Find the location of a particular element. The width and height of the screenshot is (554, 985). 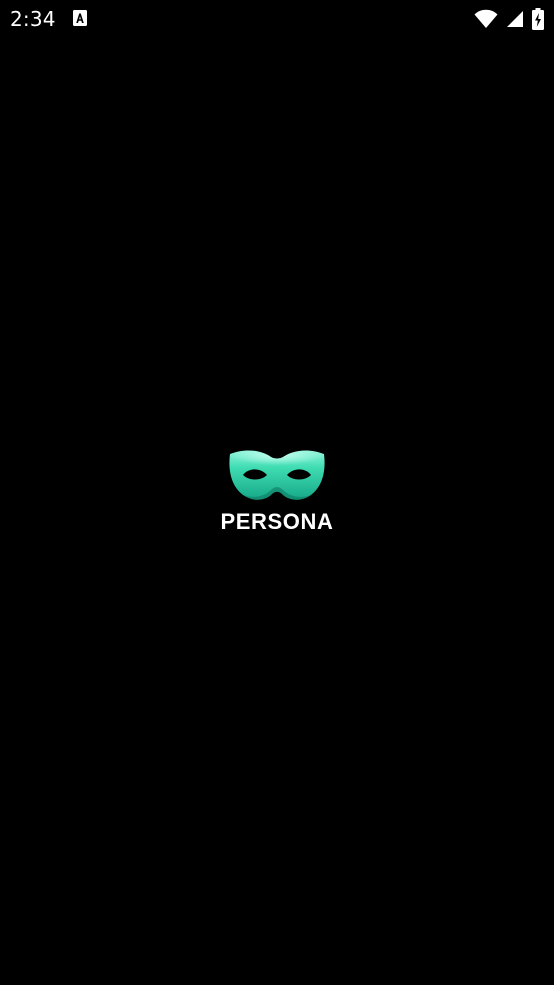

status-icons is located at coordinates (509, 19).